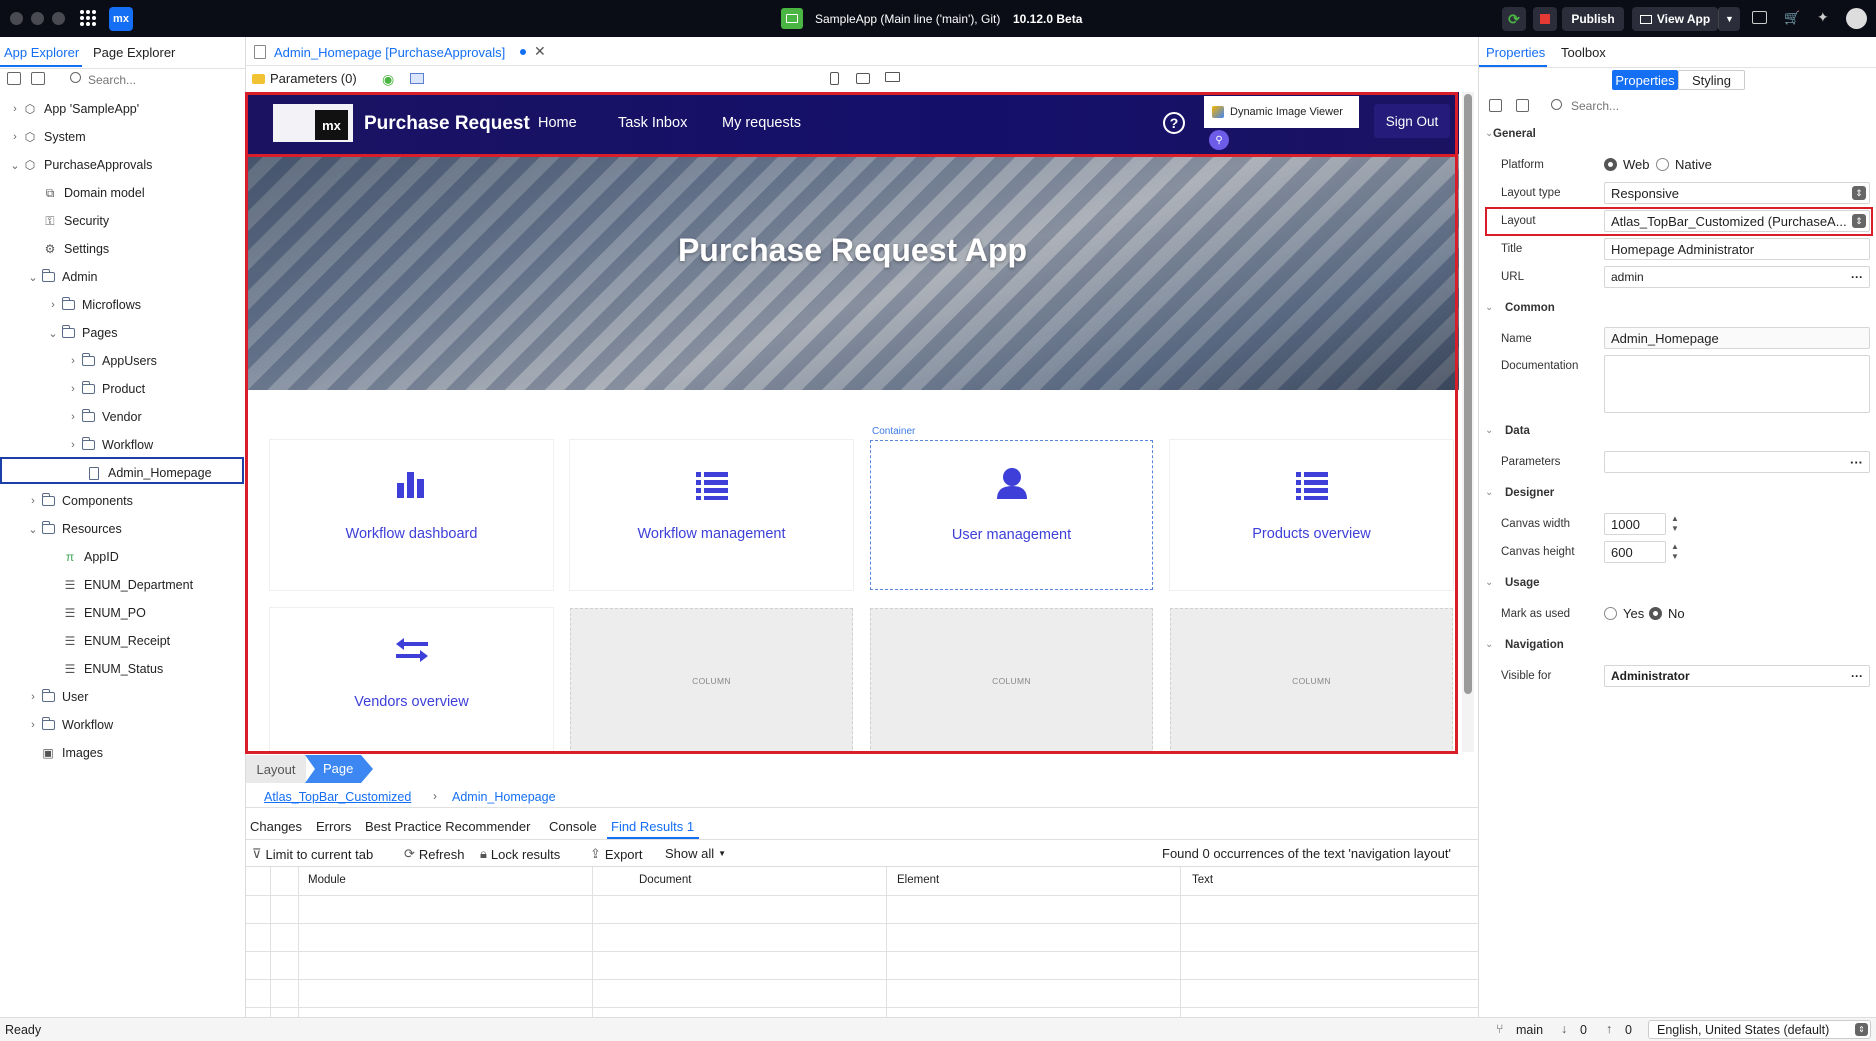 Image resolution: width=1876 pixels, height=1041 pixels. Describe the element at coordinates (1281, 112) in the screenshot. I see `dynamic-image-viewer-widget: Dynamic Image Viewer` at that location.